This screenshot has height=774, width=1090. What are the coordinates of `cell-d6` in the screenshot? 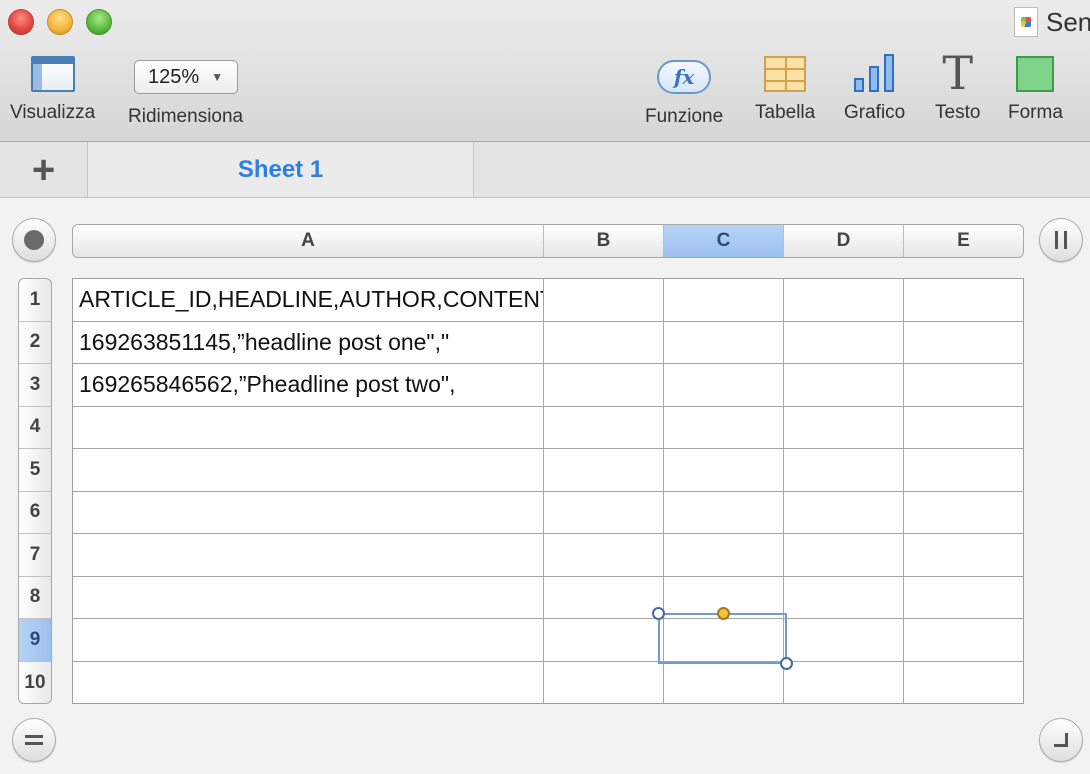 It's located at (844, 512).